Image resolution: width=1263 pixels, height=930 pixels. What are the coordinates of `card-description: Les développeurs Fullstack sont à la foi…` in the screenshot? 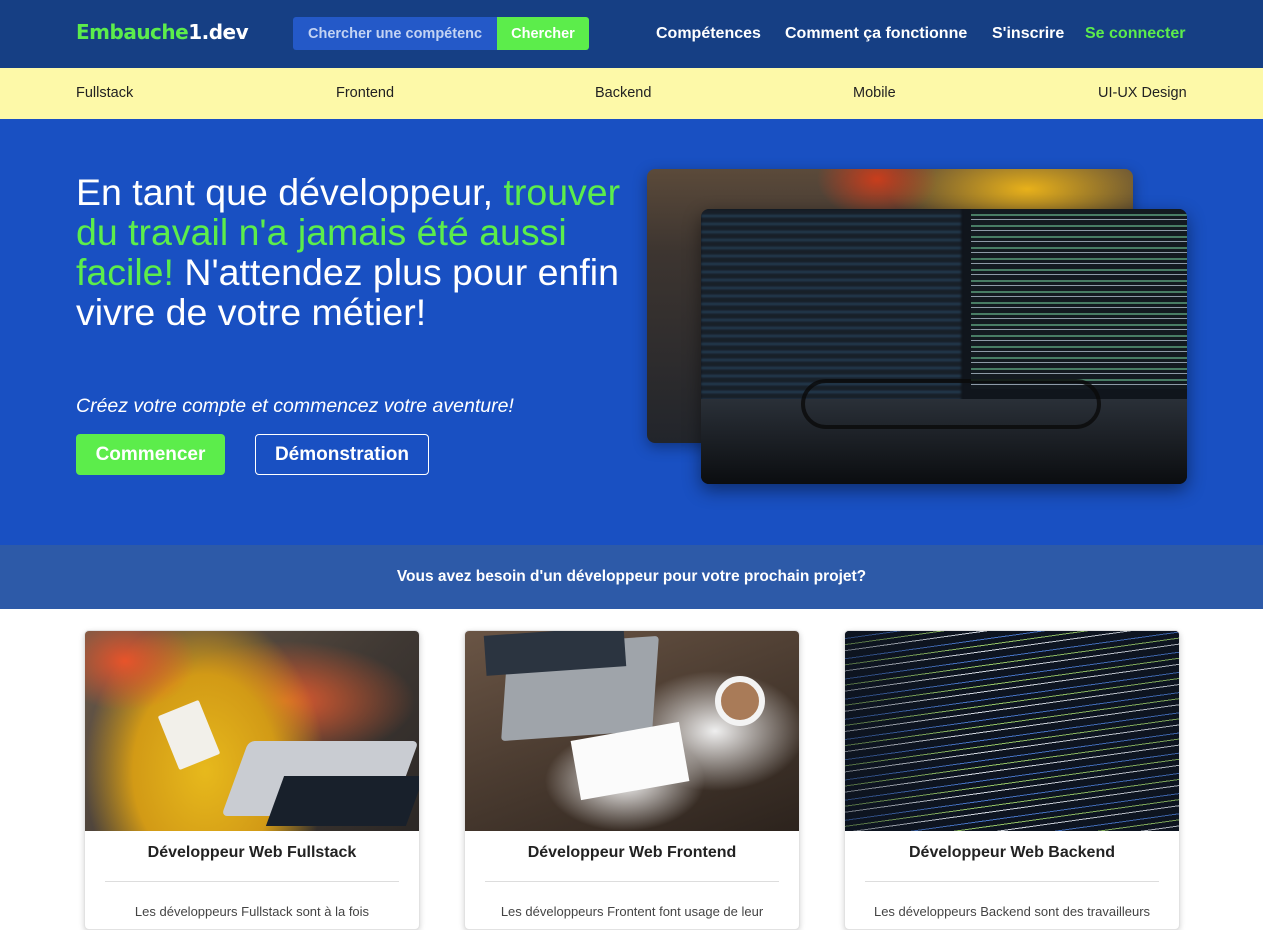 It's located at (252, 911).